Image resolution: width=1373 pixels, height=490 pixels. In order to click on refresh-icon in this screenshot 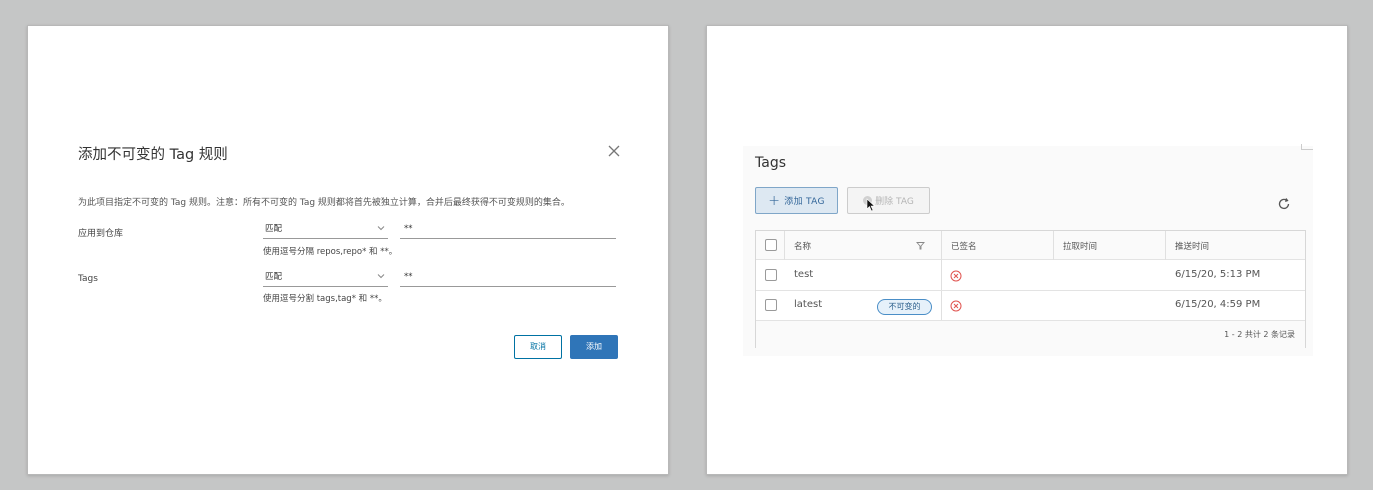, I will do `click(1284, 204)`.